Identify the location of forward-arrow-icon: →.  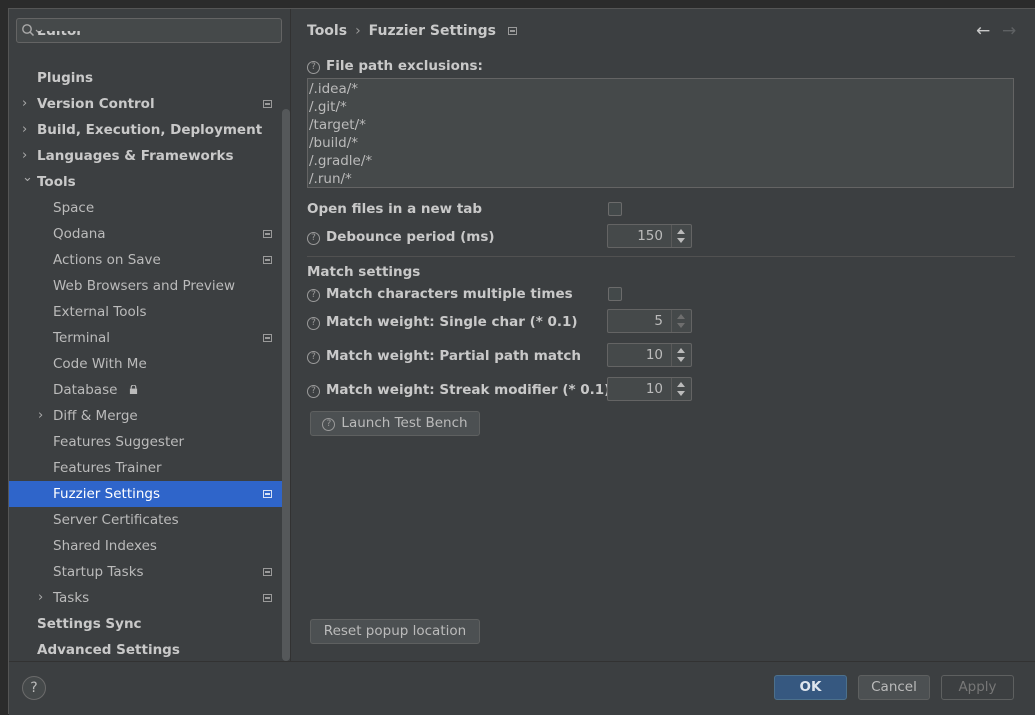
(1009, 31).